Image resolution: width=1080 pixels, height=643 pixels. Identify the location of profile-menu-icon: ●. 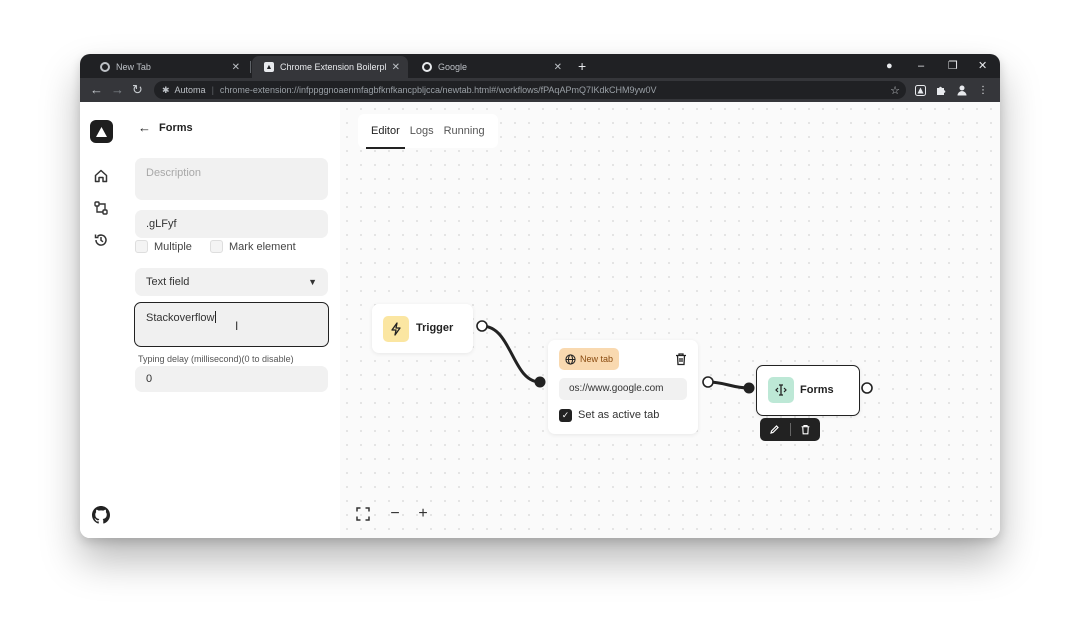
(889, 66).